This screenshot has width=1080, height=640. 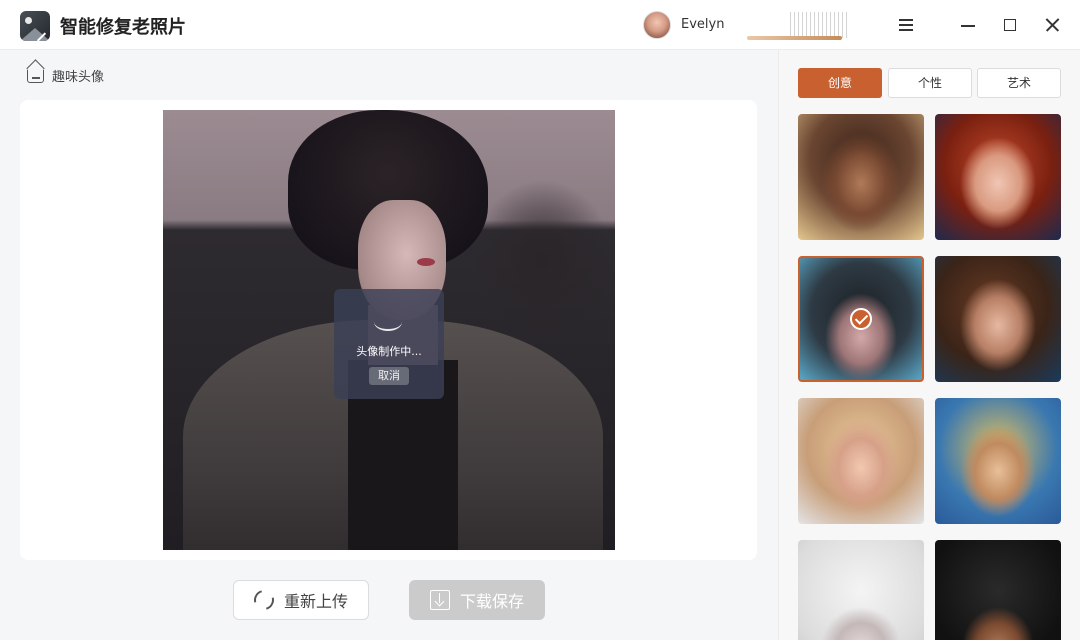 I want to click on menu-icon, so click(x=906, y=25).